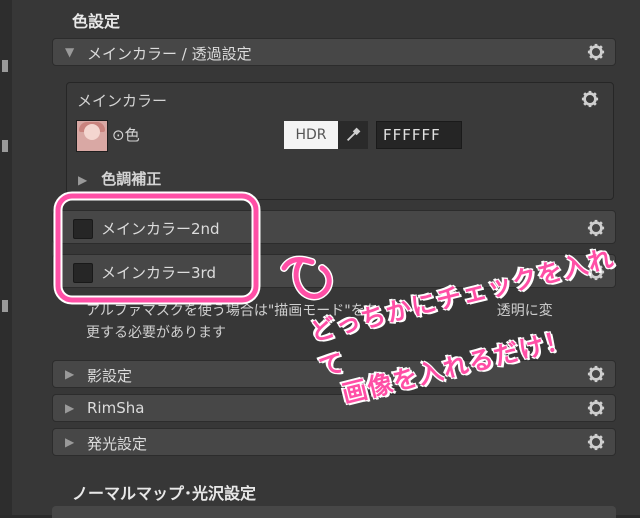  Describe the element at coordinates (131, 179) in the screenshot. I see `tone-correction-label: 色調補正` at that location.